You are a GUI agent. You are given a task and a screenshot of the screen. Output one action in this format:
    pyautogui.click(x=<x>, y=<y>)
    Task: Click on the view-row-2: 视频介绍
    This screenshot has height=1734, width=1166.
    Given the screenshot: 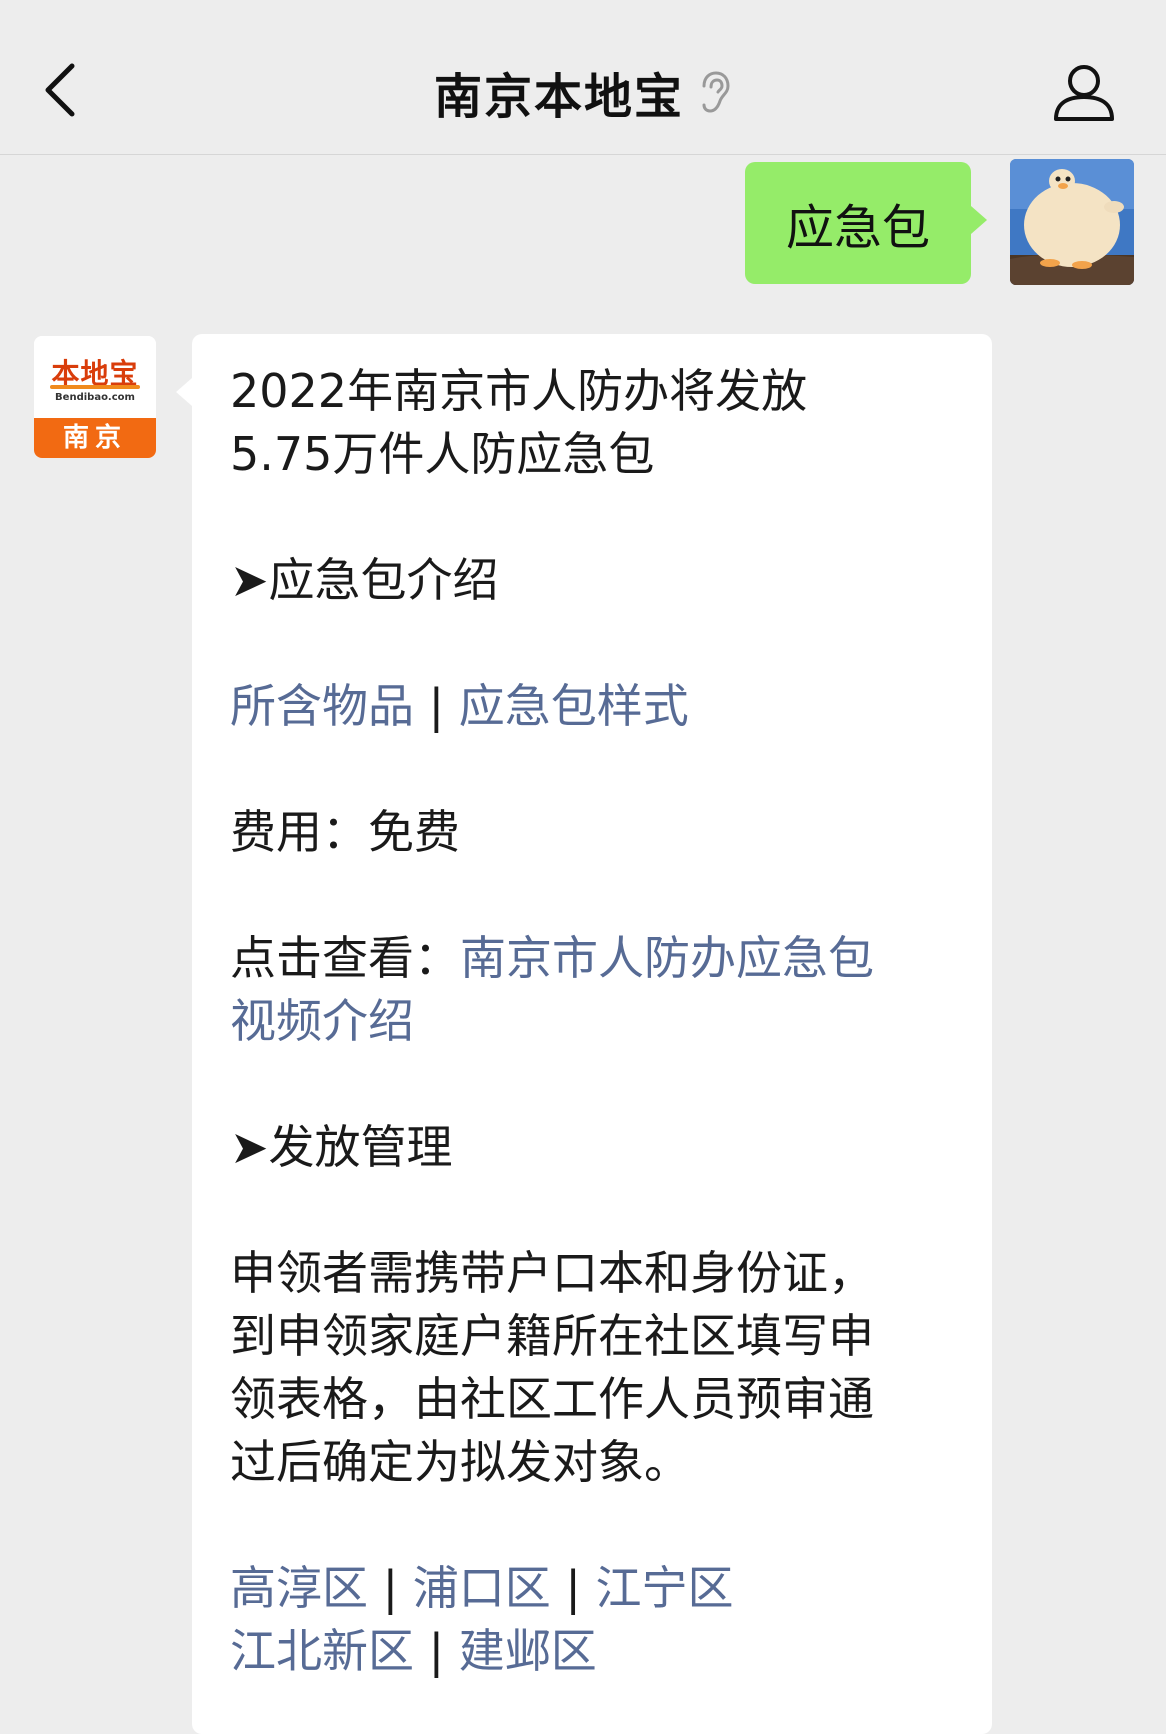 What is the action you would take?
    pyautogui.click(x=600, y=1021)
    